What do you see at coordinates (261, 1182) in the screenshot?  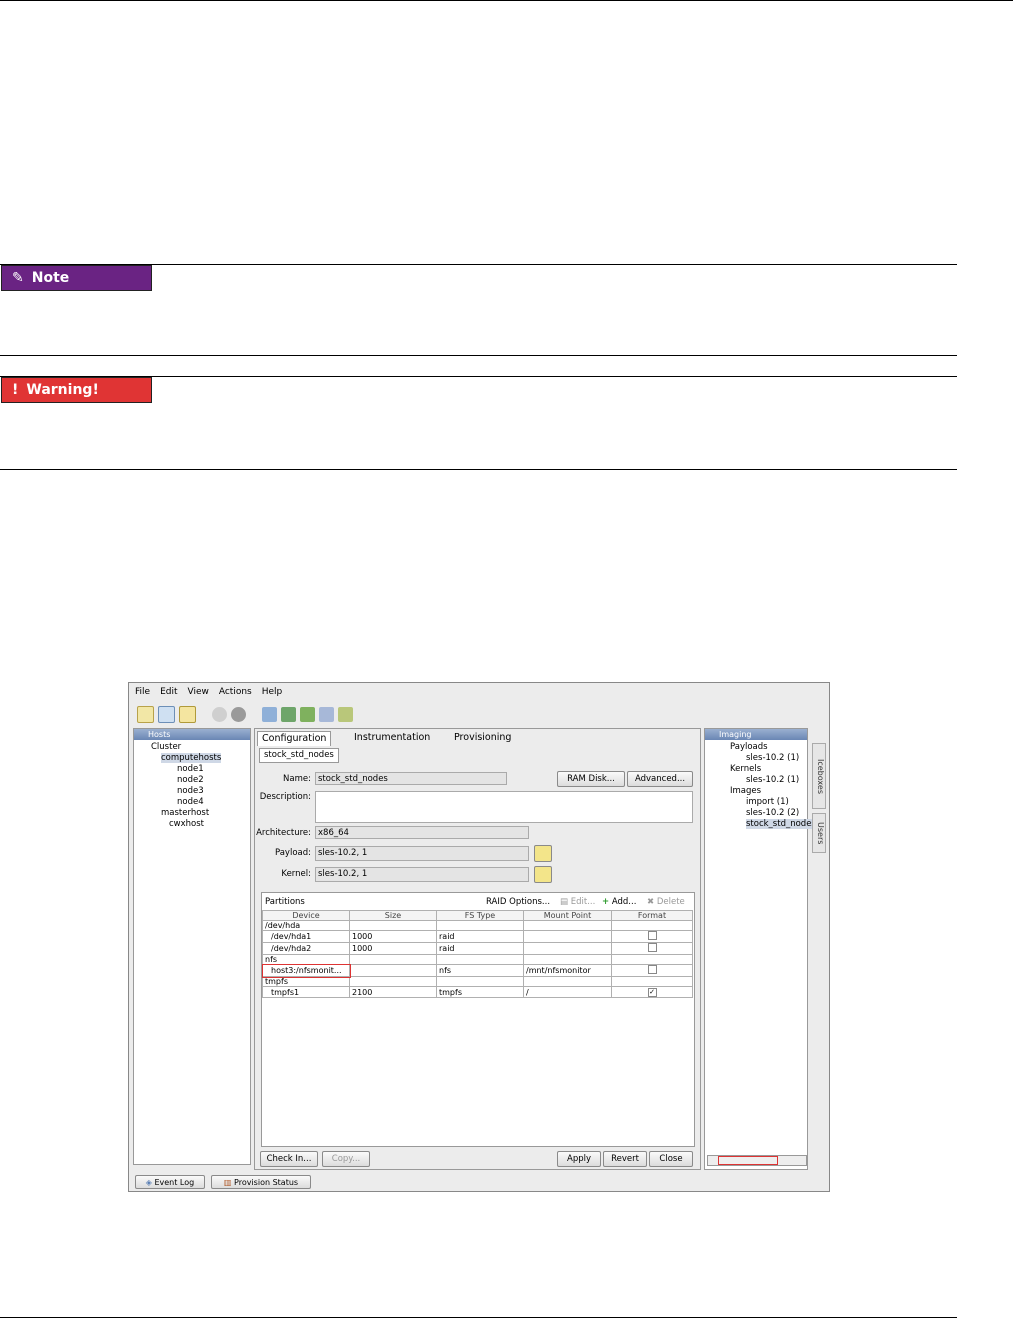 I see `provision-status-tab: ▥ Provision Status` at bounding box center [261, 1182].